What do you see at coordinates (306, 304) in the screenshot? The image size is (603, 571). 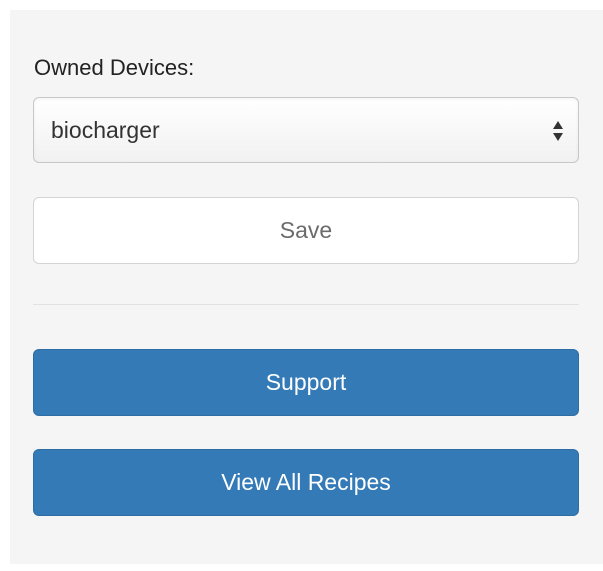 I see `divider` at bounding box center [306, 304].